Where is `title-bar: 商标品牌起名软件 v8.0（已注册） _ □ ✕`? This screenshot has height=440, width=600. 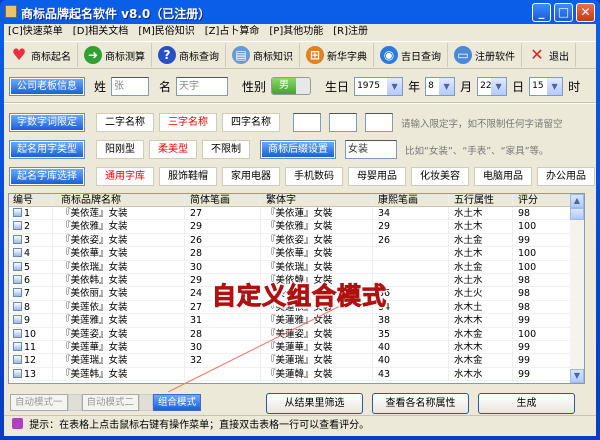
title-bar: 商标品牌起名软件 v8.0（已注册） _ □ ✕ is located at coordinates (300, 12).